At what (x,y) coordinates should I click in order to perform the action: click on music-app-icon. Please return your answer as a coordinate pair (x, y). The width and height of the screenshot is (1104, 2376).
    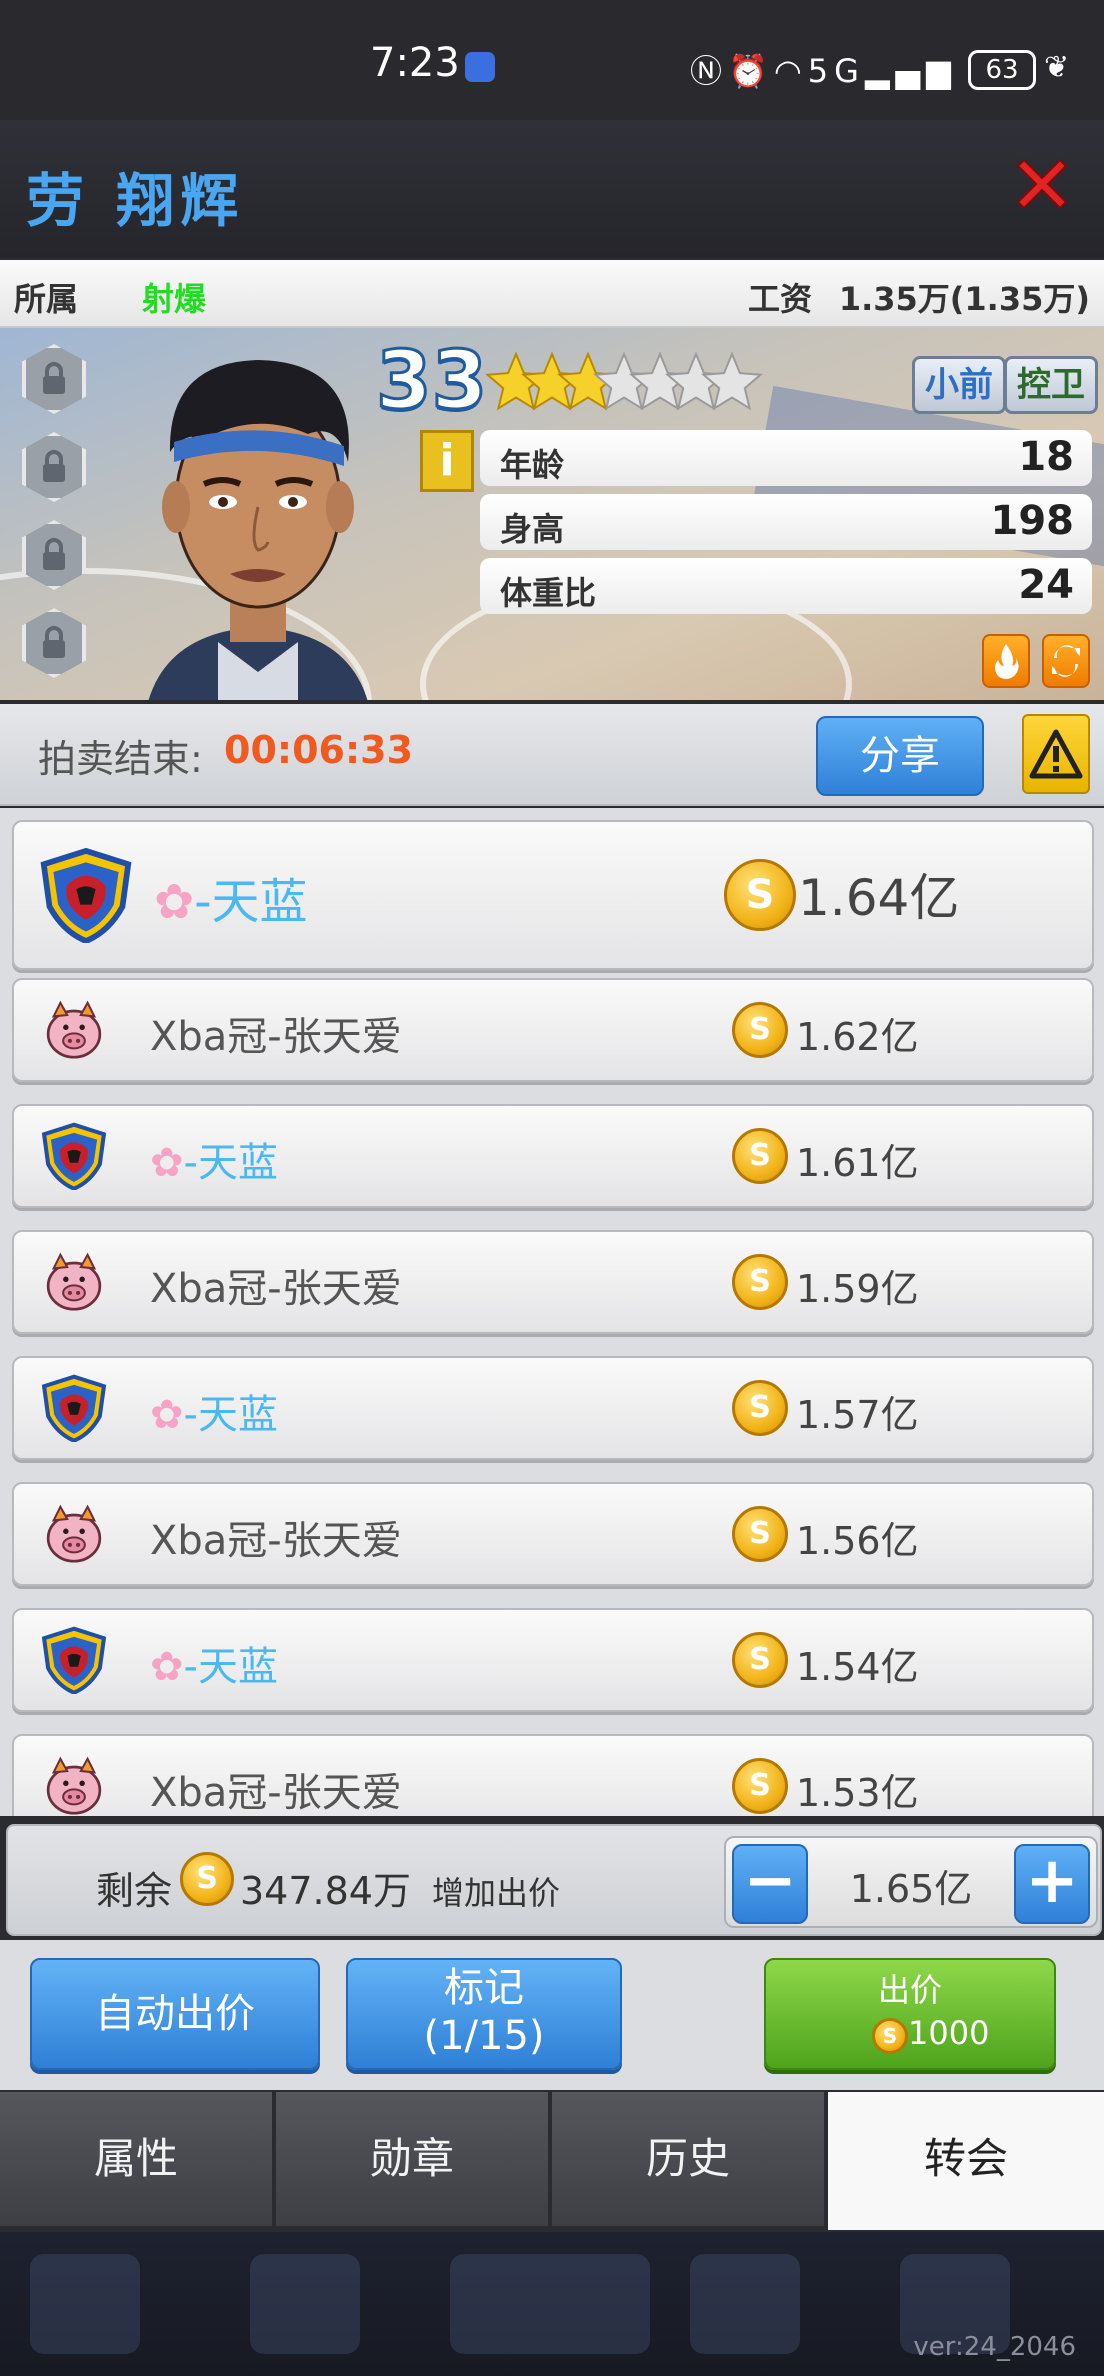
    Looking at the image, I should click on (480, 67).